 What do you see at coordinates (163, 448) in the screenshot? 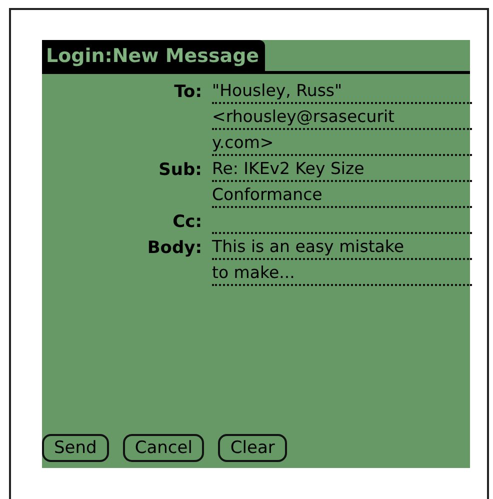
I see `action-button: Cancel` at bounding box center [163, 448].